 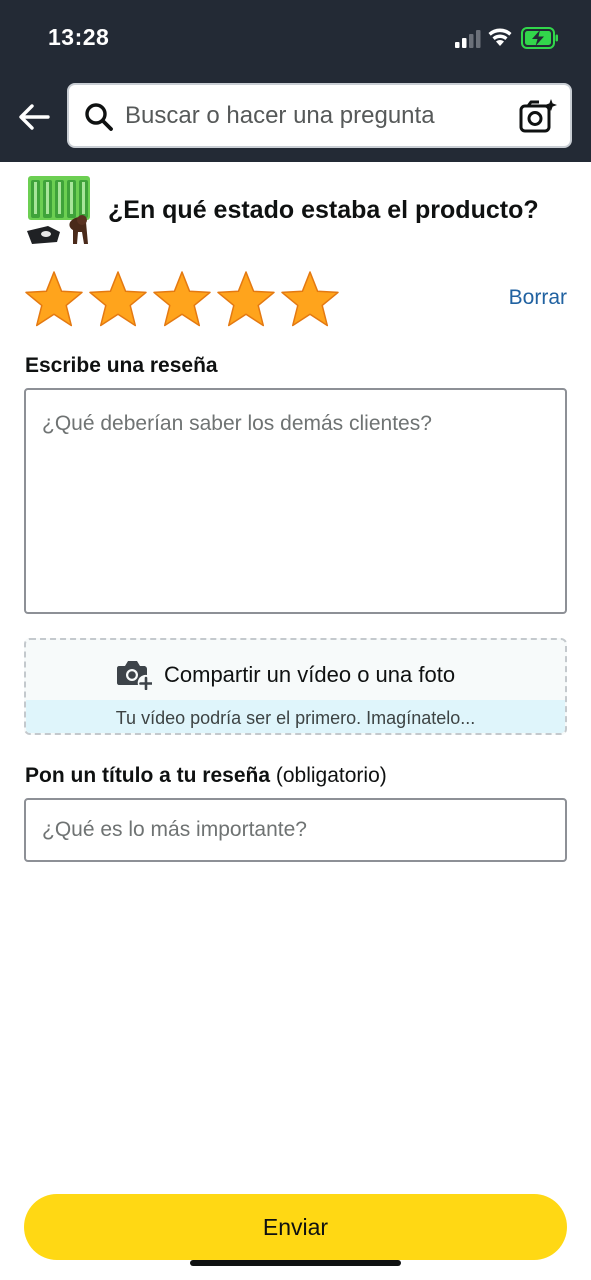 I want to click on battery-charging-icon, so click(x=539, y=38).